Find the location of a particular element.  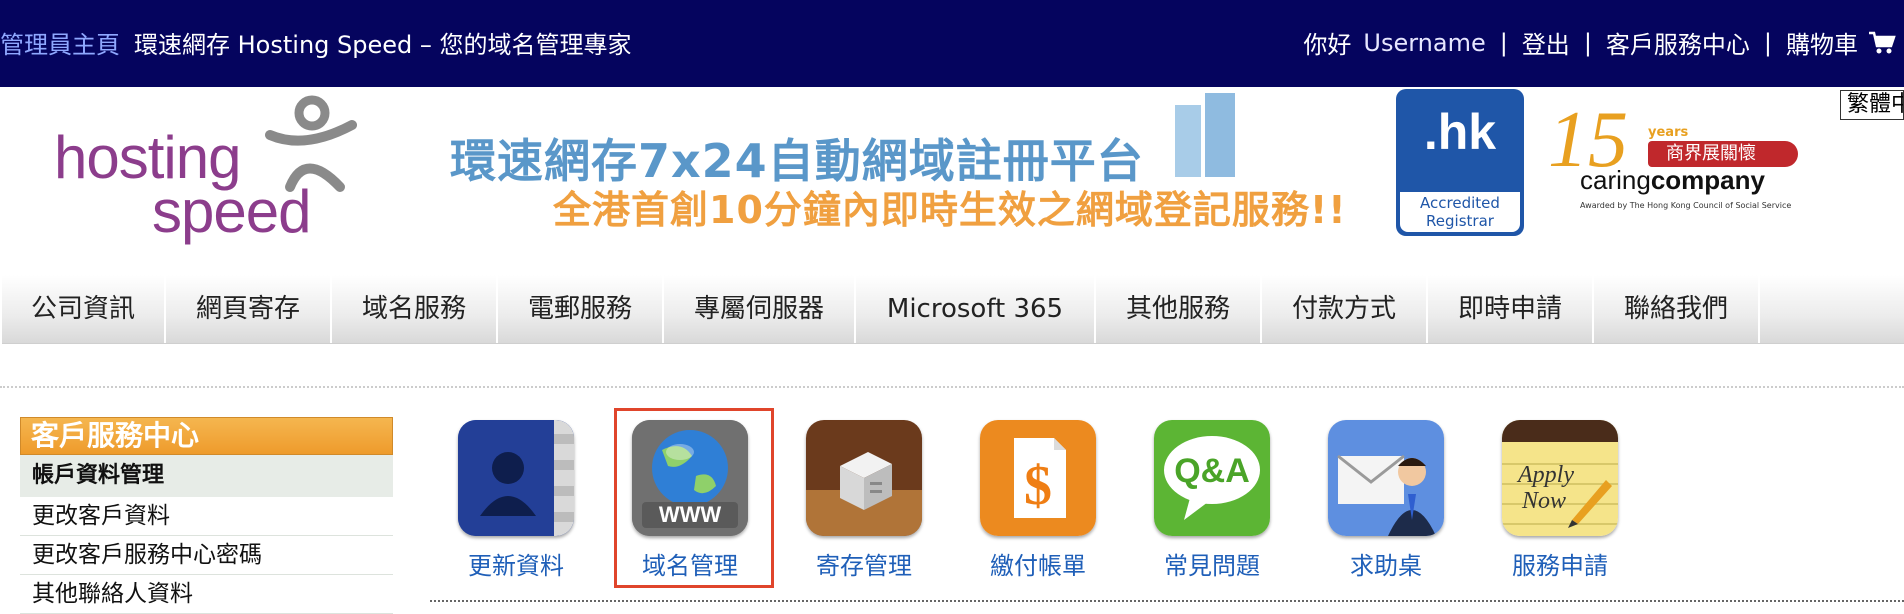

nav-item-company: 公司資訊 is located at coordinates (84, 309).